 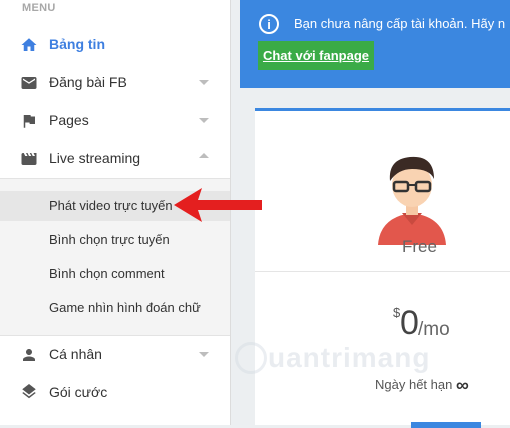 What do you see at coordinates (111, 205) in the screenshot?
I see `submenu-item-label: Phát video trực tuyến` at bounding box center [111, 205].